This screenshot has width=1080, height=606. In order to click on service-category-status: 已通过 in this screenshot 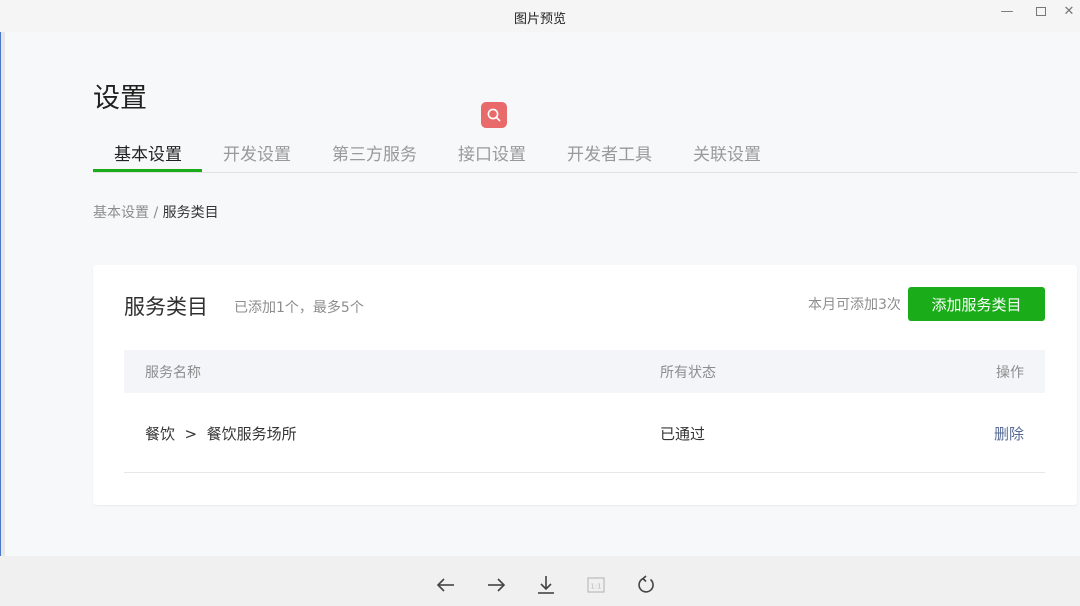, I will do `click(683, 434)`.